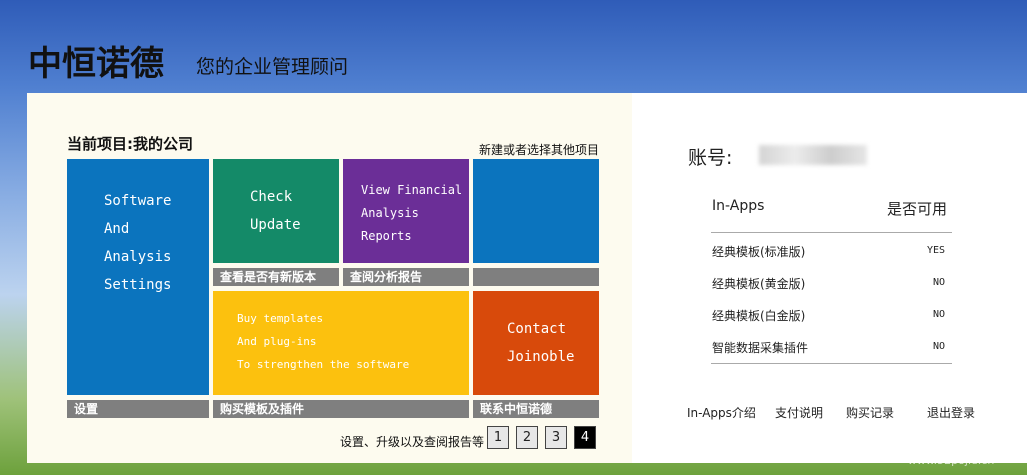  What do you see at coordinates (536, 343) in the screenshot?
I see `contact-tile: Contact Joinoble` at bounding box center [536, 343].